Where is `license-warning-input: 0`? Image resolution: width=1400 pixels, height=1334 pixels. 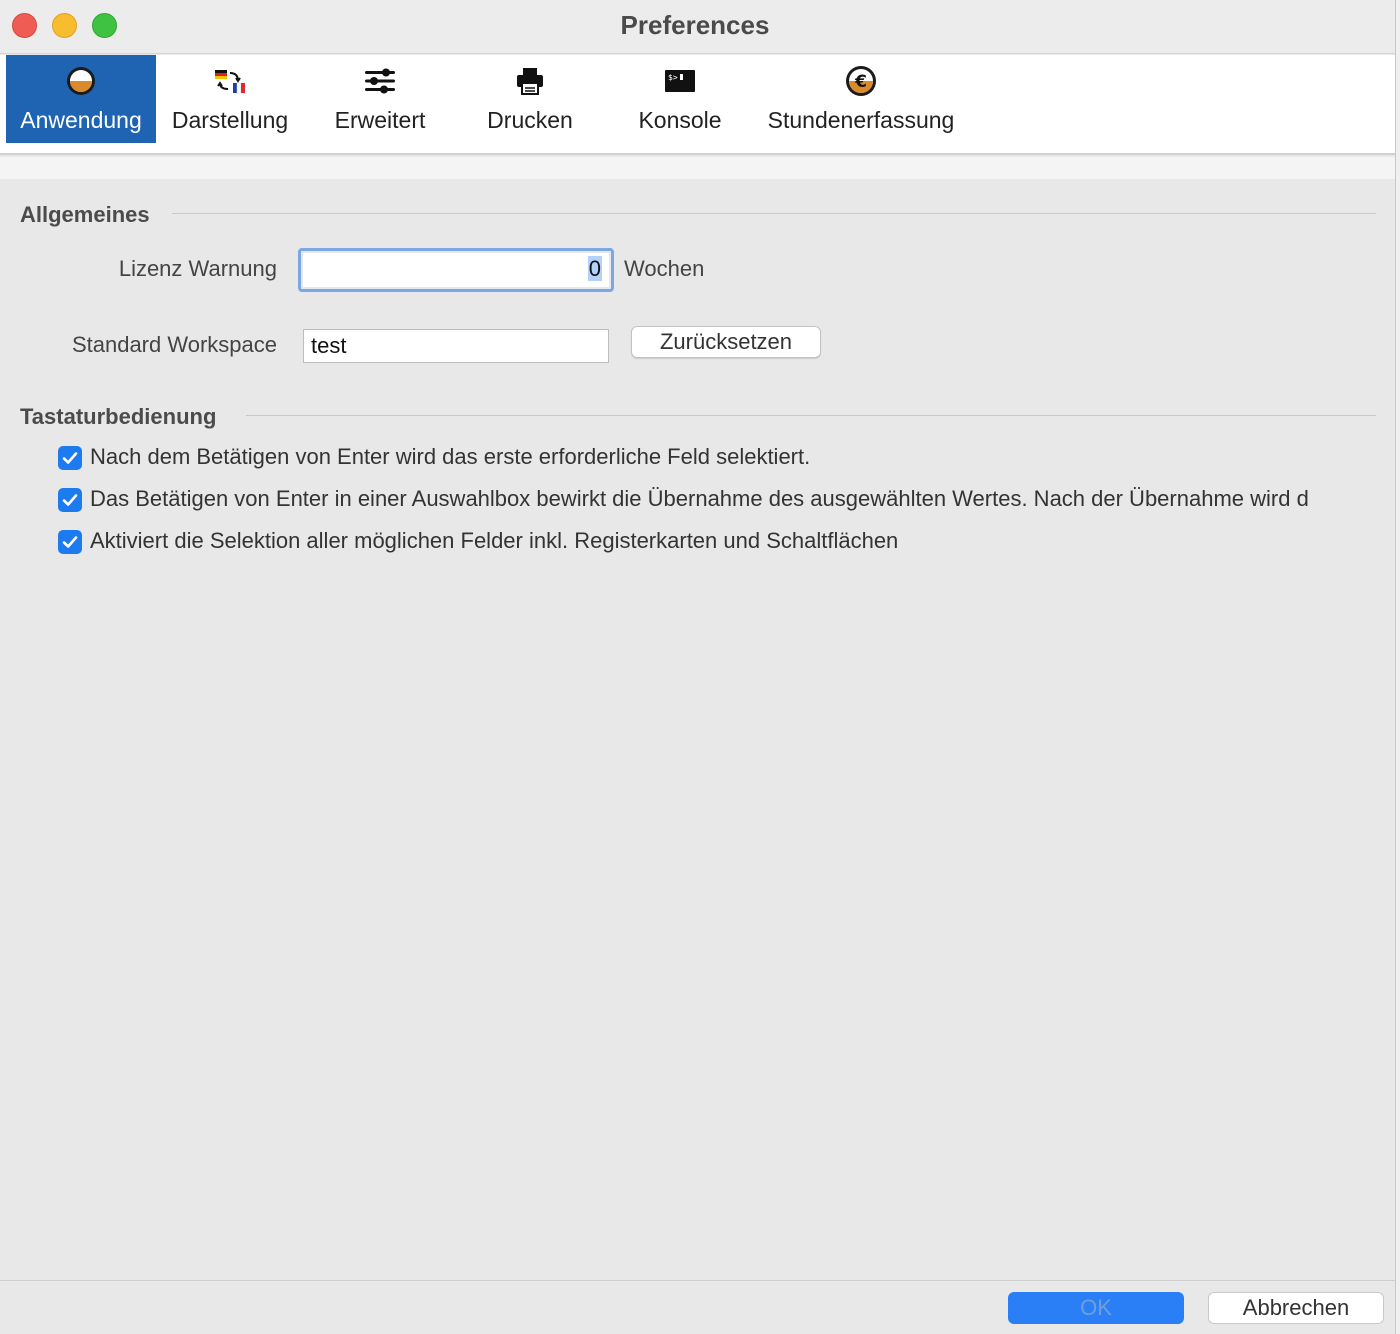
license-warning-input: 0 is located at coordinates (456, 270).